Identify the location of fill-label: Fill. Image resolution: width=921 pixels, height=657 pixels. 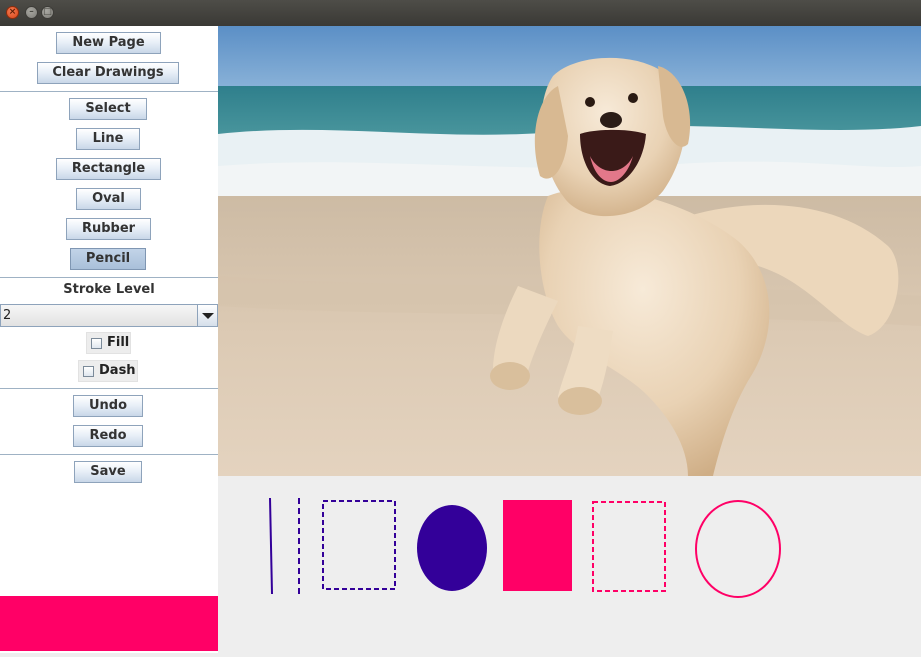
(118, 342).